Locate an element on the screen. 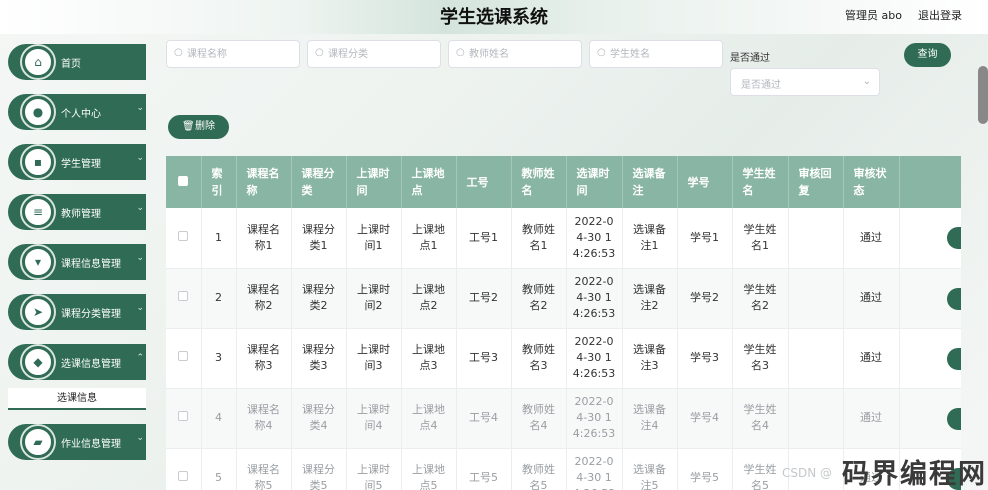 The width and height of the screenshot is (988, 490). delete-button-label: 删除 is located at coordinates (205, 126).